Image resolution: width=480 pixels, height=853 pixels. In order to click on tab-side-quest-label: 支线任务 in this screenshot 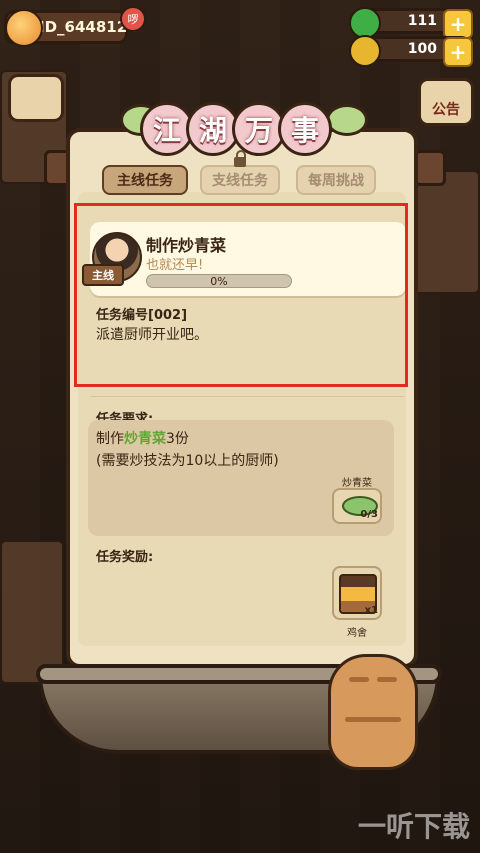, I will do `click(240, 181)`.